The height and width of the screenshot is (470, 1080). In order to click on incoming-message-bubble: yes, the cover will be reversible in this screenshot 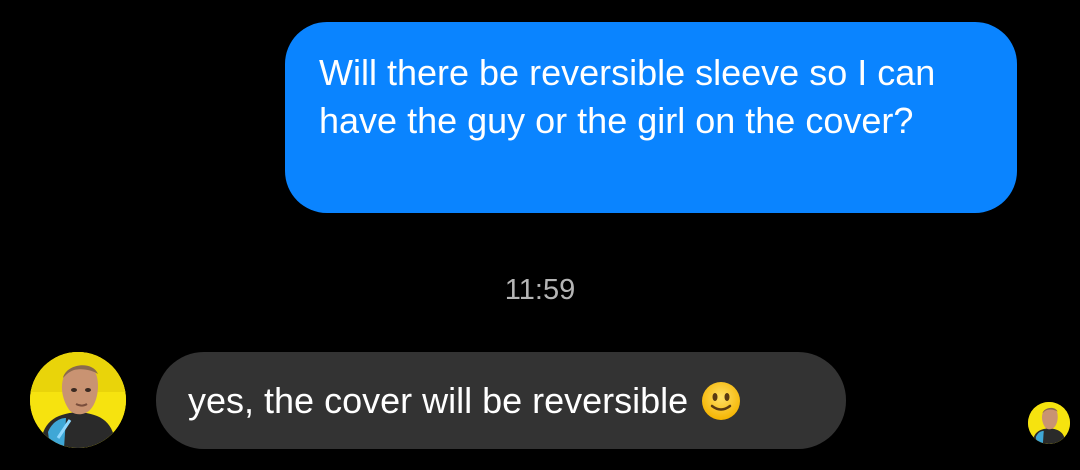, I will do `click(501, 400)`.